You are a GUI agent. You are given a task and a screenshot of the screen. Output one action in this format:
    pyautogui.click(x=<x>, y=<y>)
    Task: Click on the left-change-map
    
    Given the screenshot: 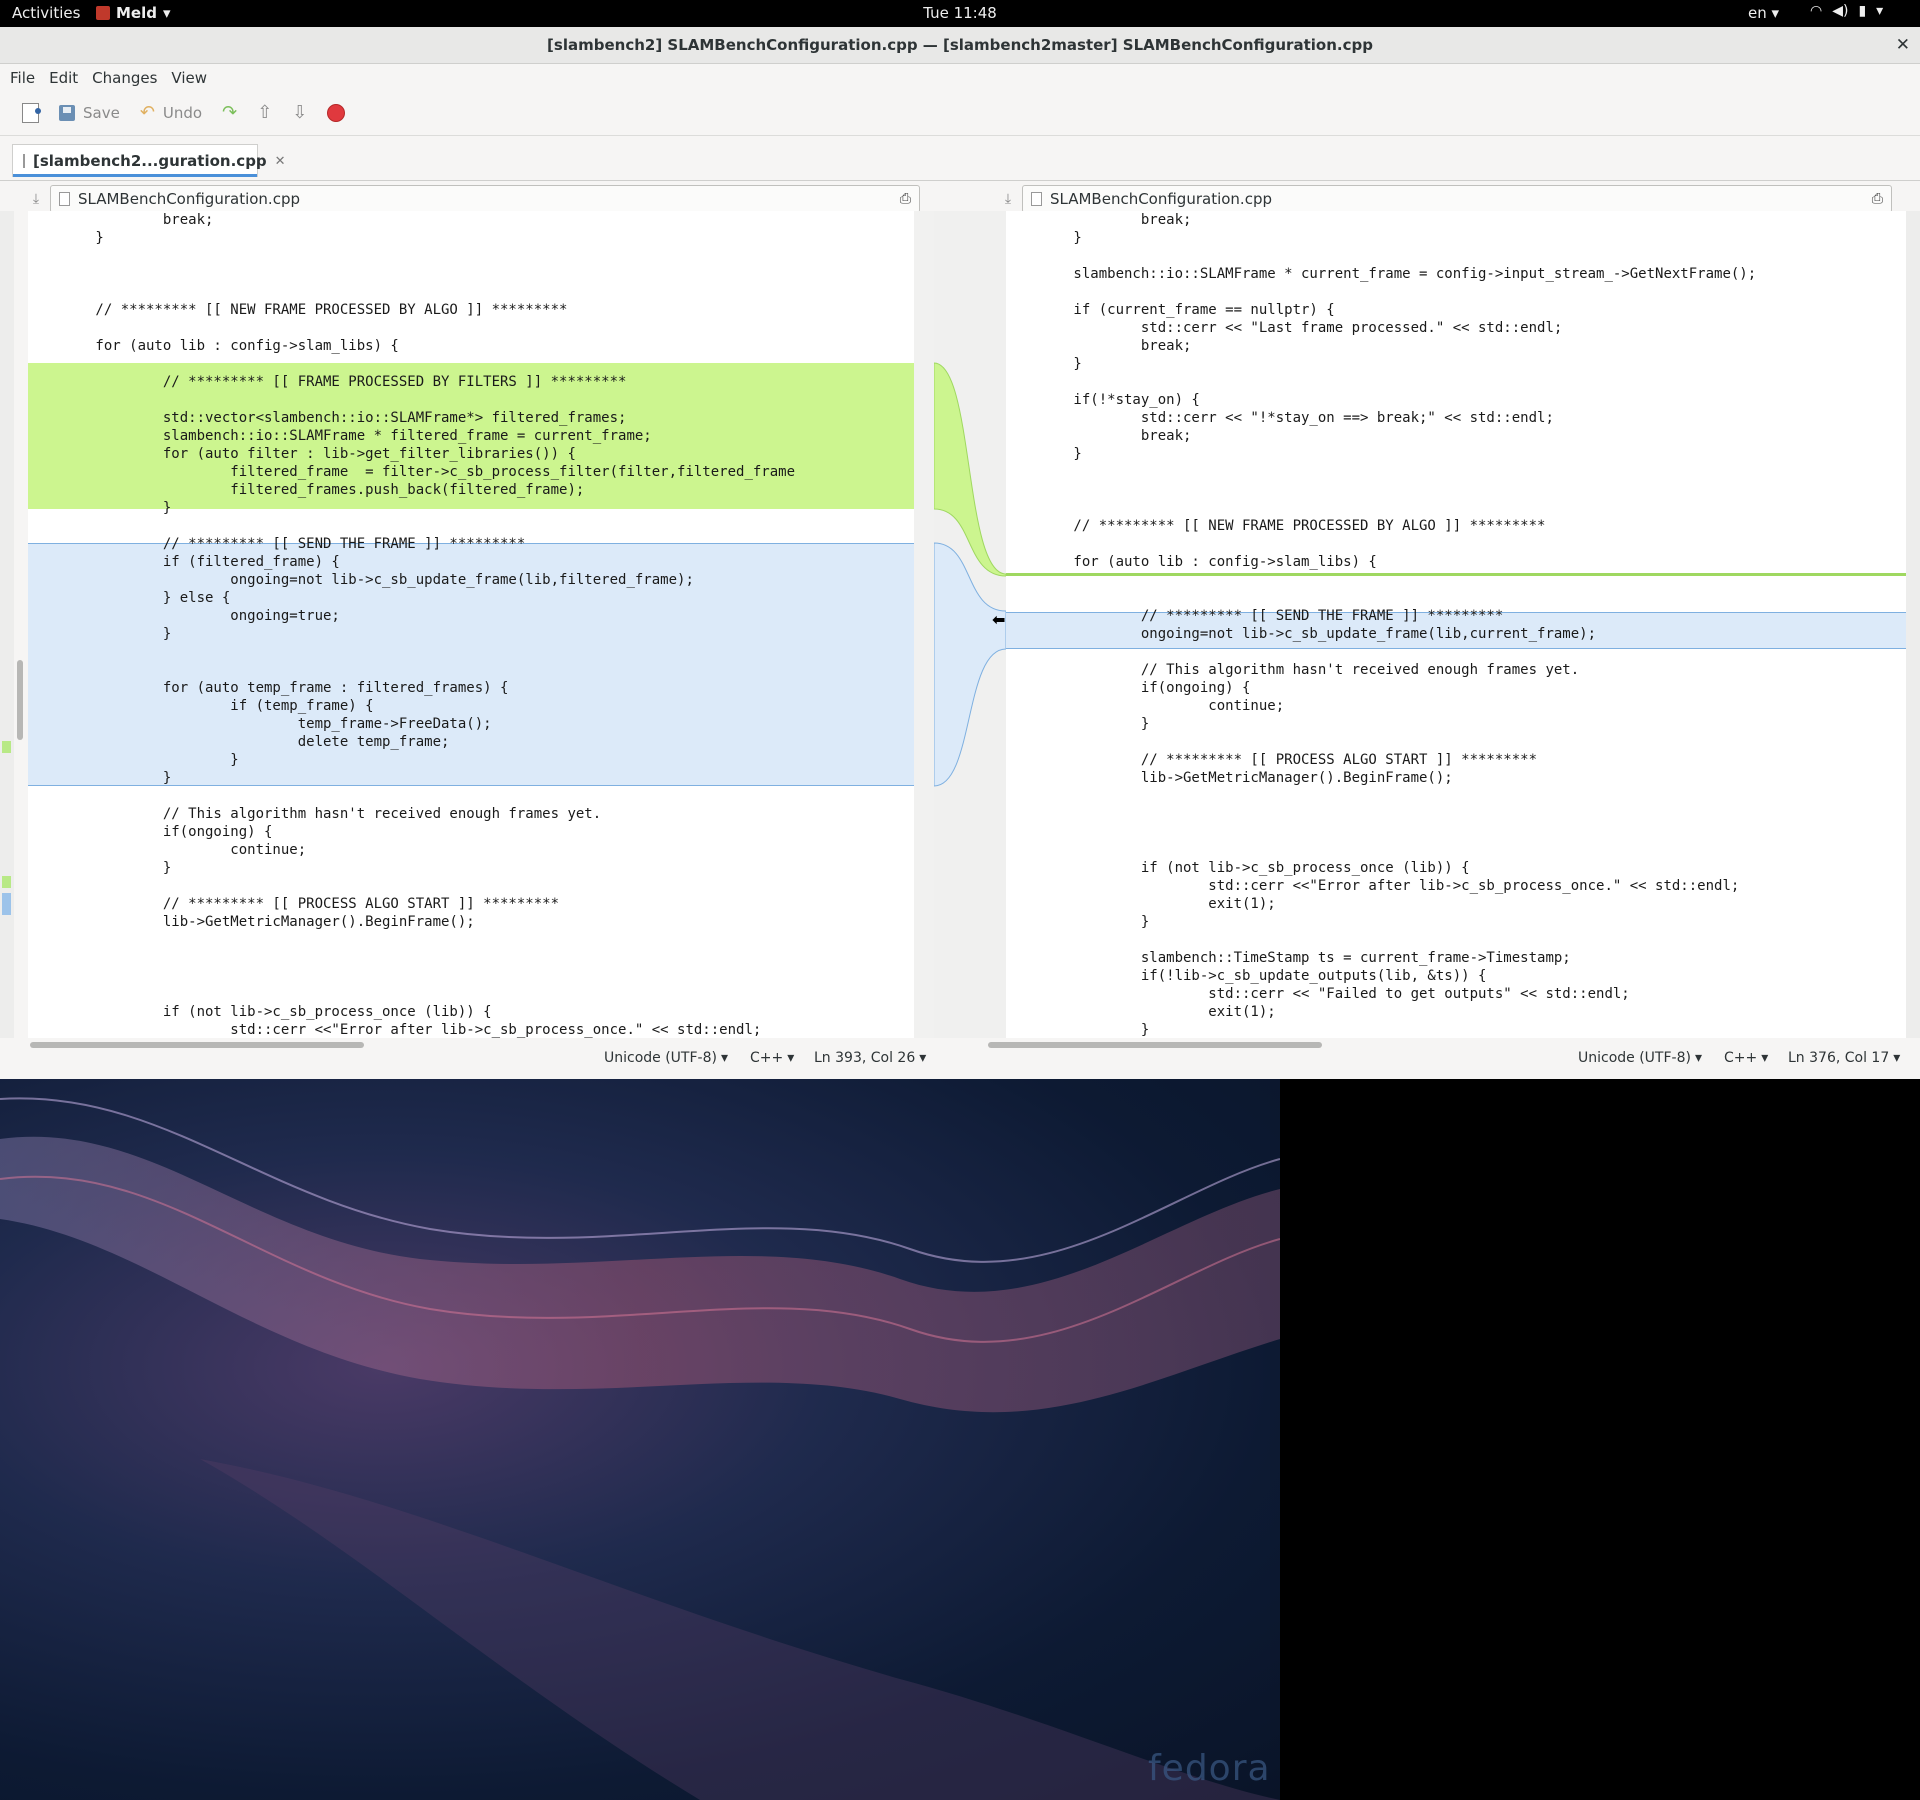 What is the action you would take?
    pyautogui.click(x=7, y=624)
    